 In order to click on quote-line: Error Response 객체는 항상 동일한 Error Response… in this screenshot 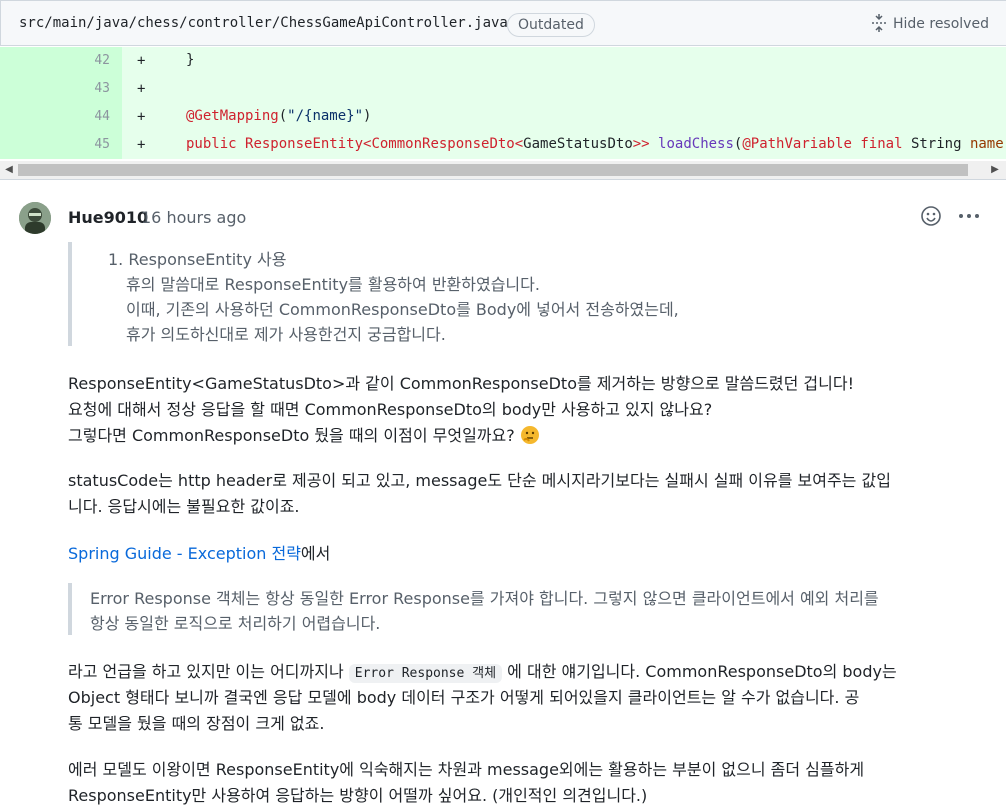, I will do `click(484, 598)`.